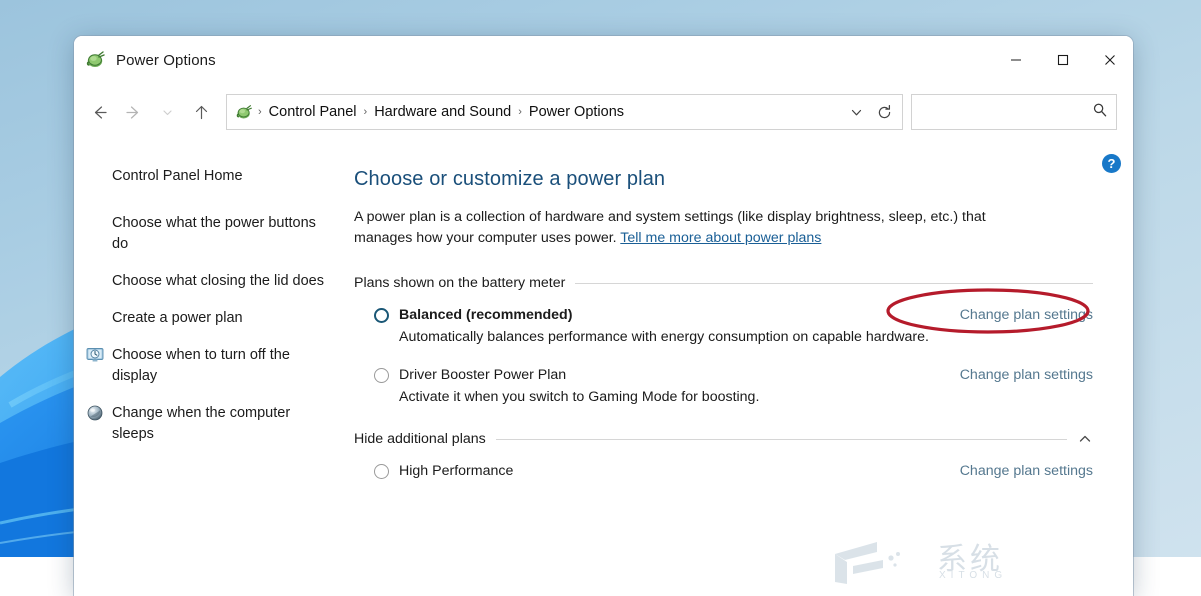 The width and height of the screenshot is (1201, 596). What do you see at coordinates (1026, 471) in the screenshot?
I see `change-plan-settings-link-high-performance: Change plan settings` at bounding box center [1026, 471].